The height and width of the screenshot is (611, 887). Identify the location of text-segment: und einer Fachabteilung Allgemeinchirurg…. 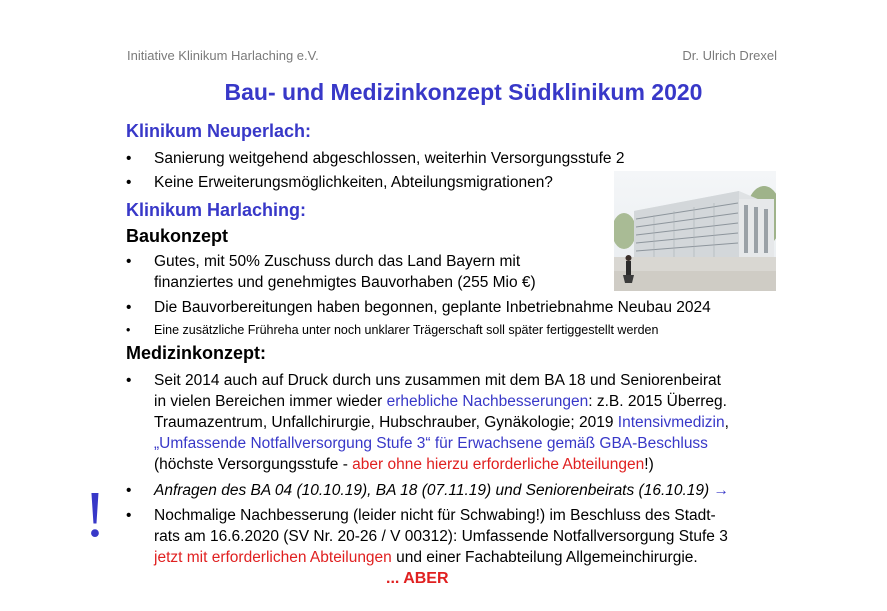
(544, 557).